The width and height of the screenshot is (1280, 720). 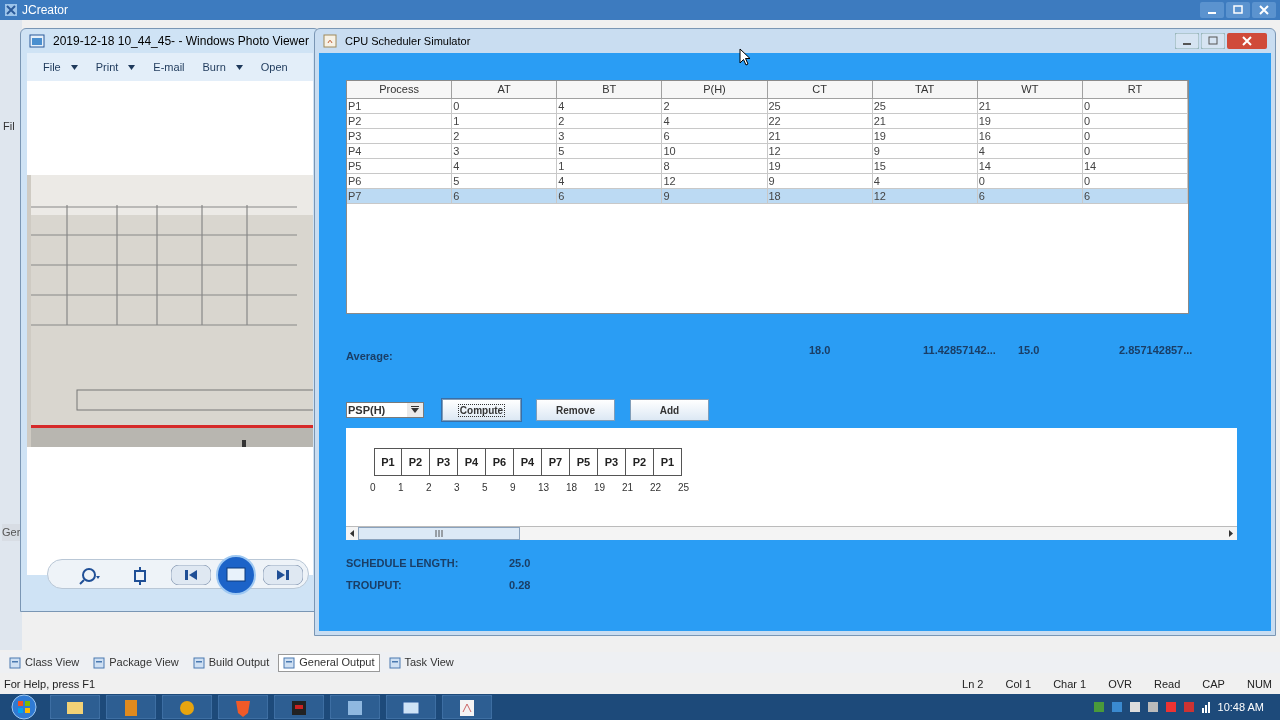 What do you see at coordinates (401, 488) in the screenshot?
I see `time-tick: 1` at bounding box center [401, 488].